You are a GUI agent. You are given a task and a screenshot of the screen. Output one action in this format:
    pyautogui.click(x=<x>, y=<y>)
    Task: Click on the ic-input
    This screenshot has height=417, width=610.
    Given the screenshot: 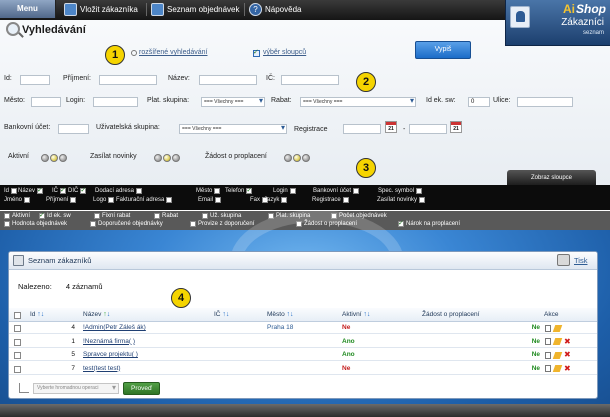 What is the action you would take?
    pyautogui.click(x=310, y=80)
    